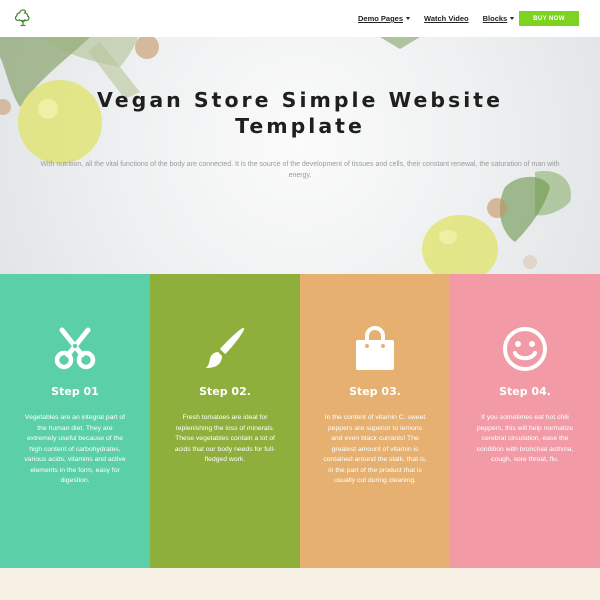 The height and width of the screenshot is (600, 600). I want to click on smiley-icon, so click(525, 349).